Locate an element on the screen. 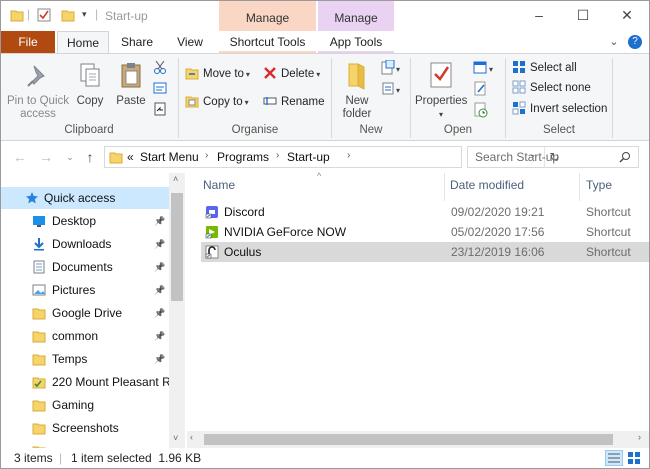  select-none-icon is located at coordinates (519, 87).